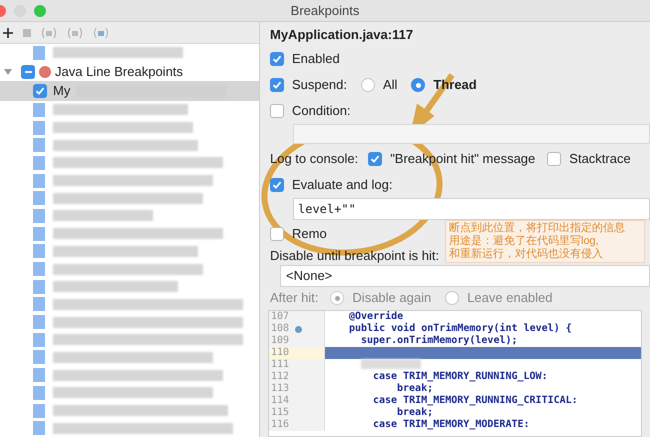 The image size is (650, 437). What do you see at coordinates (280, 365) in the screenshot?
I see `line-number: 111` at bounding box center [280, 365].